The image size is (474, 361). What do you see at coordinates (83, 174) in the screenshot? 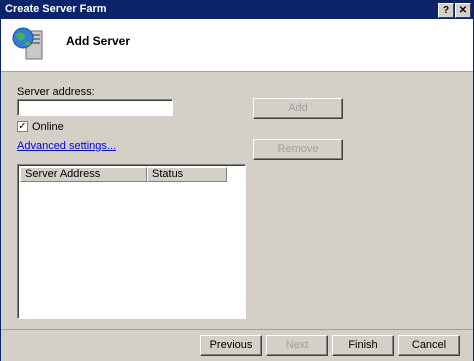
I see `column-header-server-address: Server Address` at bounding box center [83, 174].